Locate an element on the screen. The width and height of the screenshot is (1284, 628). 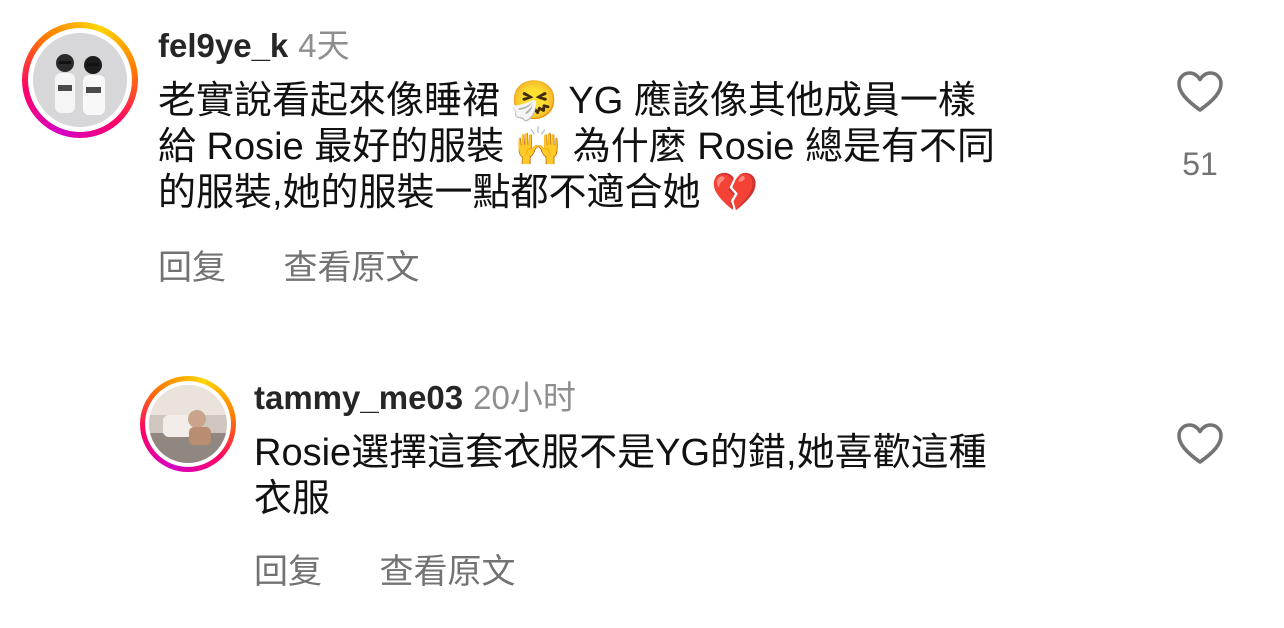
username: tammy_me03 is located at coordinates (358, 397).